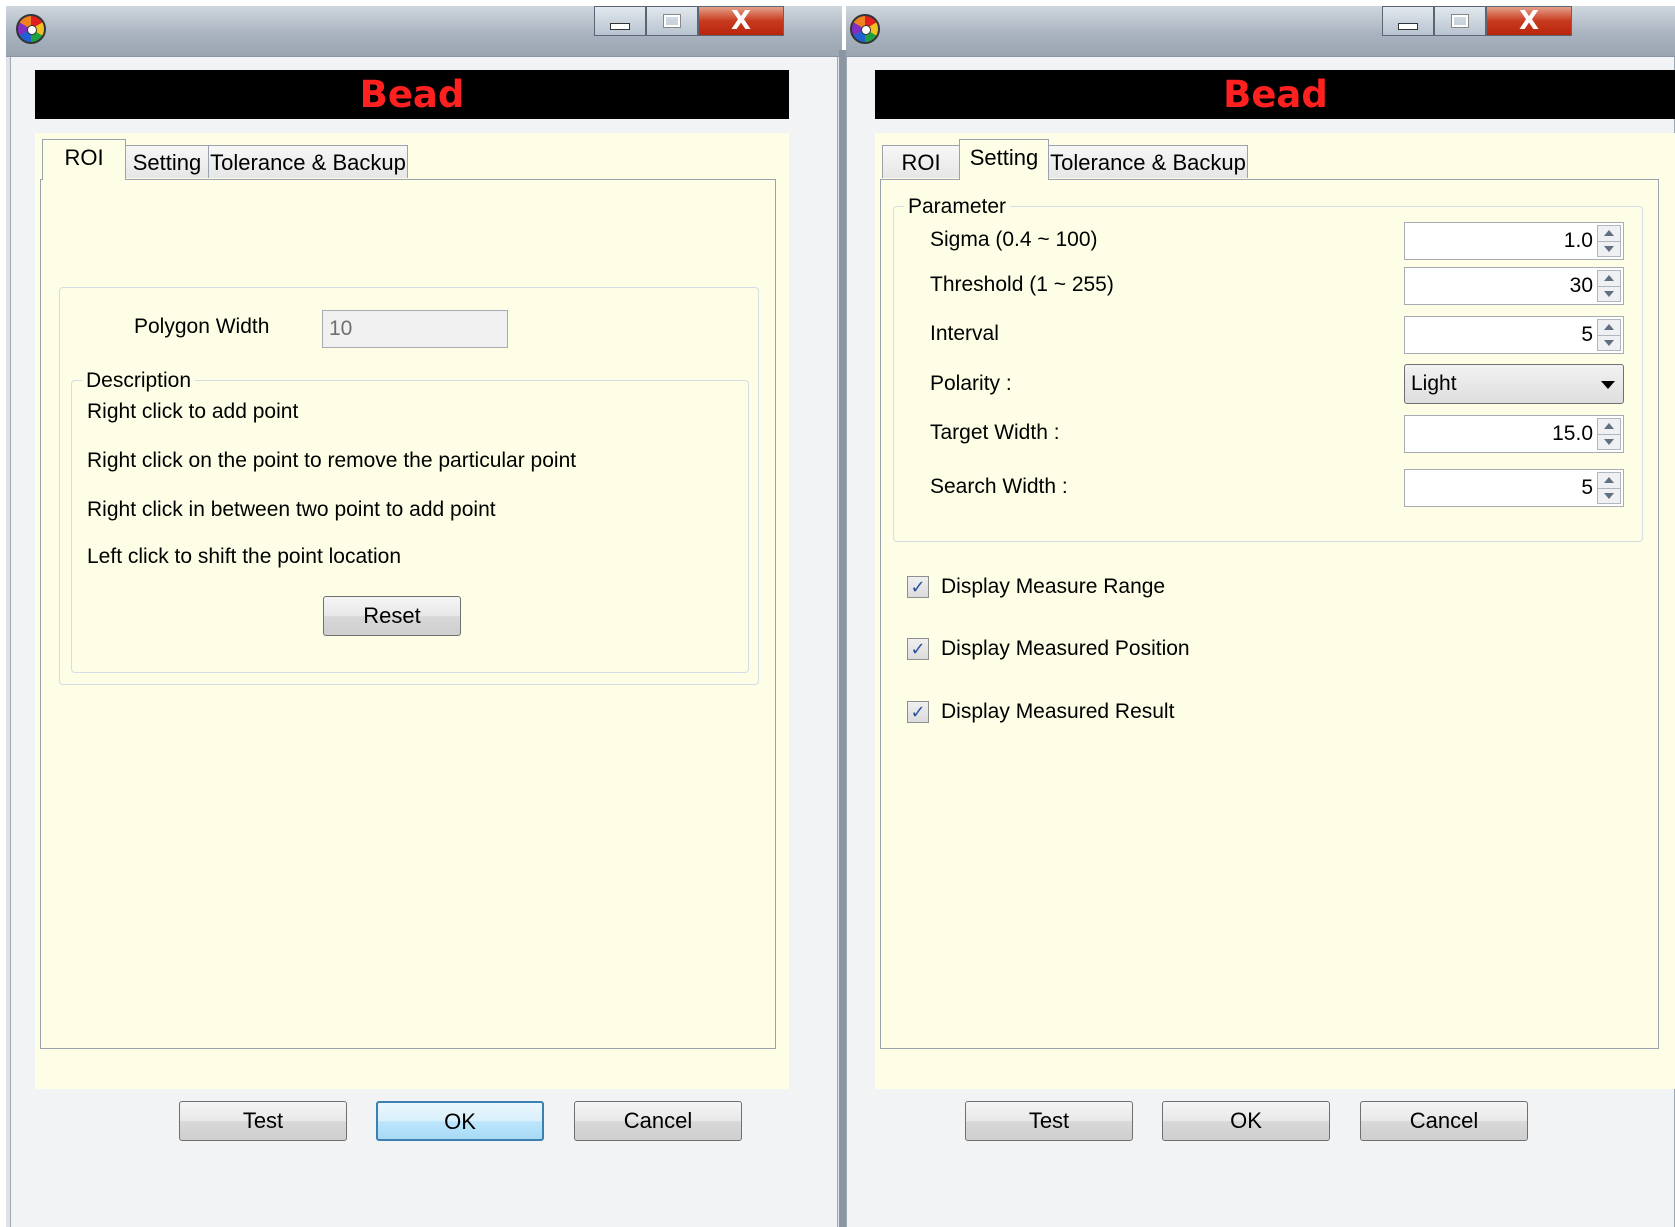  I want to click on threshold-spin-icon, so click(1609, 286).